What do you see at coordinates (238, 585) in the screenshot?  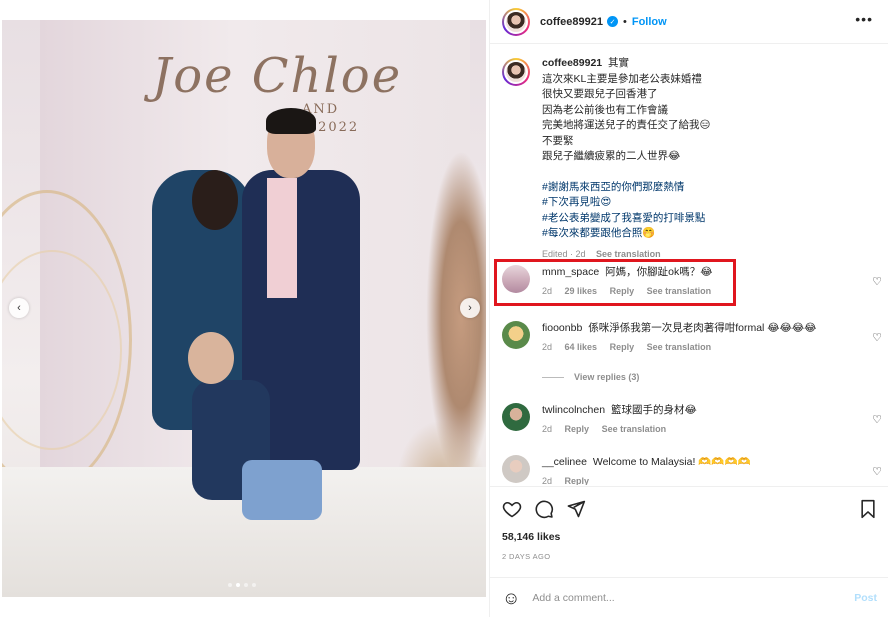 I see `carousel-dot-active` at bounding box center [238, 585].